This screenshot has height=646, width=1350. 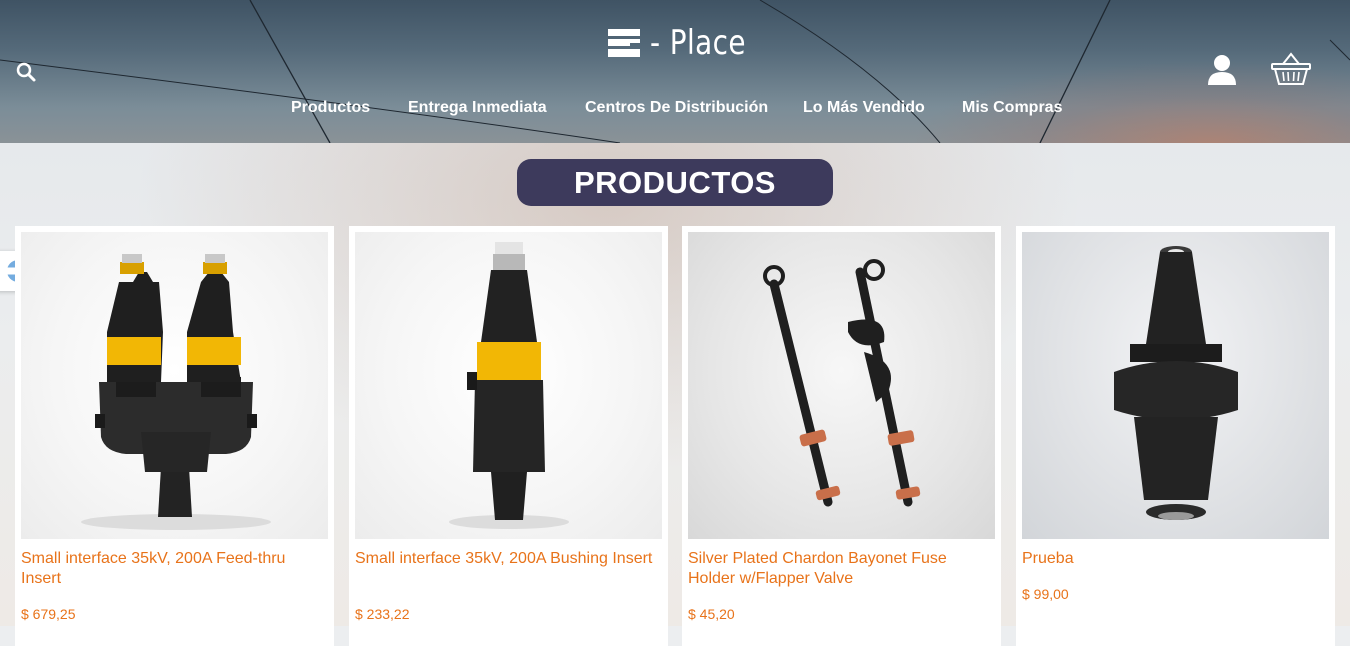 I want to click on nav-lo-mas-vendido: Lo Más Vendido, so click(x=864, y=108).